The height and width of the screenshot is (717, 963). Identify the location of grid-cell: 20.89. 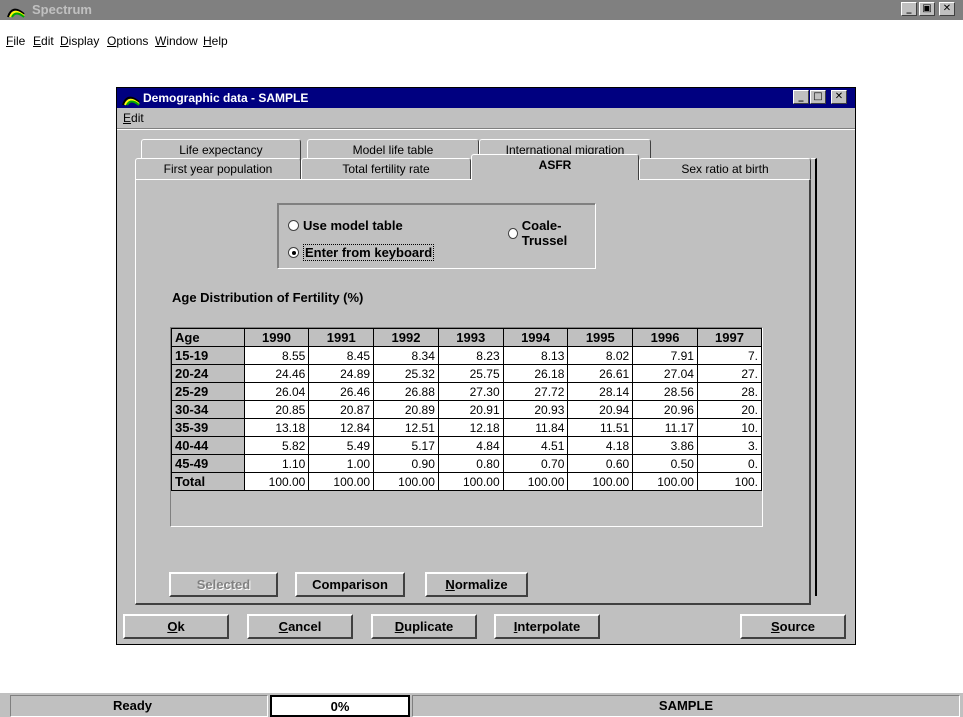
(406, 409).